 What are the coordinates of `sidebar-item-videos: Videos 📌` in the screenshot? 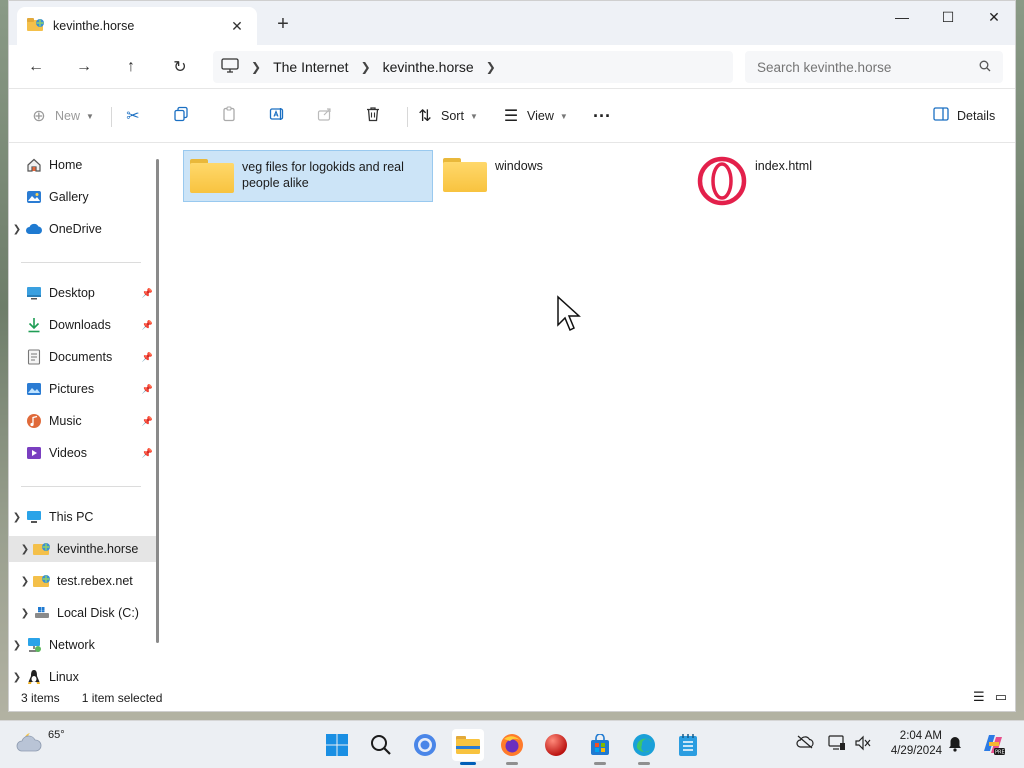 It's located at (83, 453).